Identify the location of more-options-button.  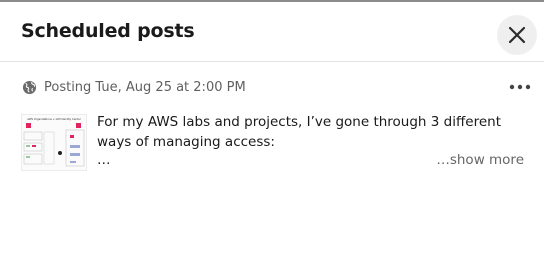
(520, 87).